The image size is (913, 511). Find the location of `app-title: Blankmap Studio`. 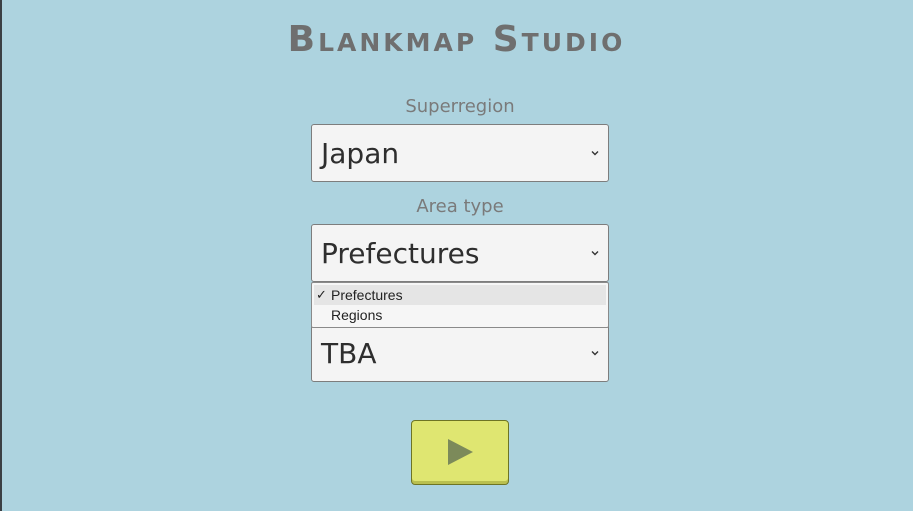

app-title: Blankmap Studio is located at coordinates (456, 39).